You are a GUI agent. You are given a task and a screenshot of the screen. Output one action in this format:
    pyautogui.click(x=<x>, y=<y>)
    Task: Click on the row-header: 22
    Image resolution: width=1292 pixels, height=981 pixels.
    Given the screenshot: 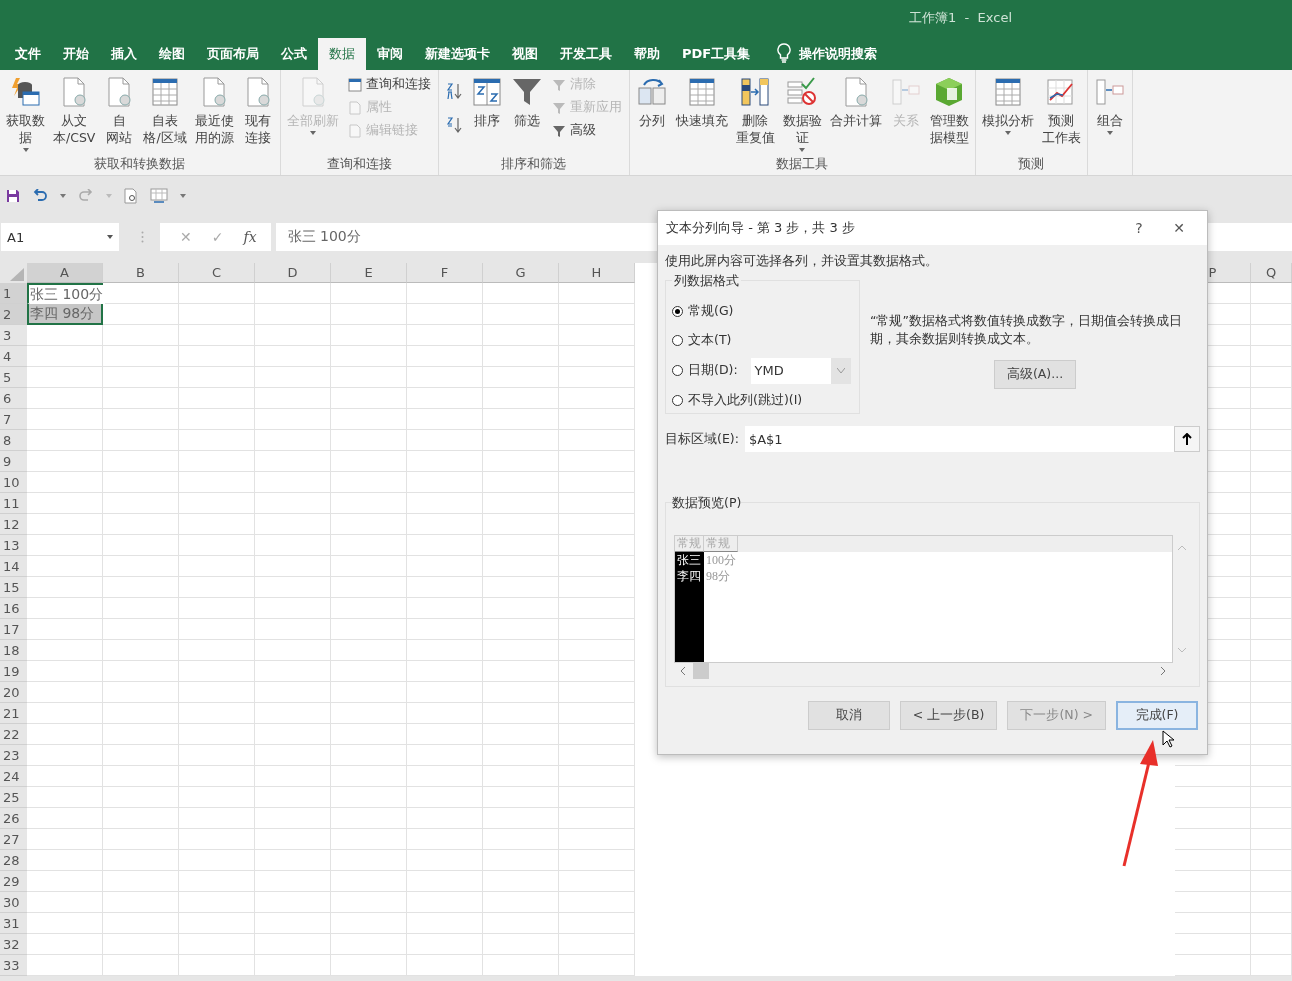 What is the action you would take?
    pyautogui.click(x=13, y=734)
    